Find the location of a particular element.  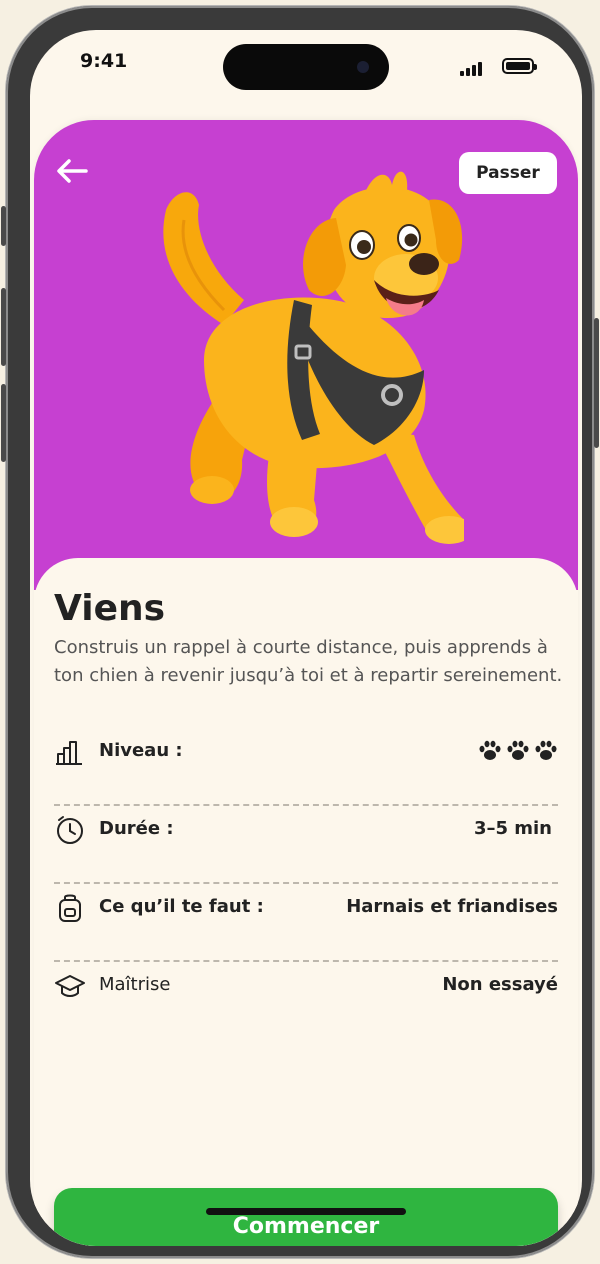

status-time: 9:41 is located at coordinates (104, 61).